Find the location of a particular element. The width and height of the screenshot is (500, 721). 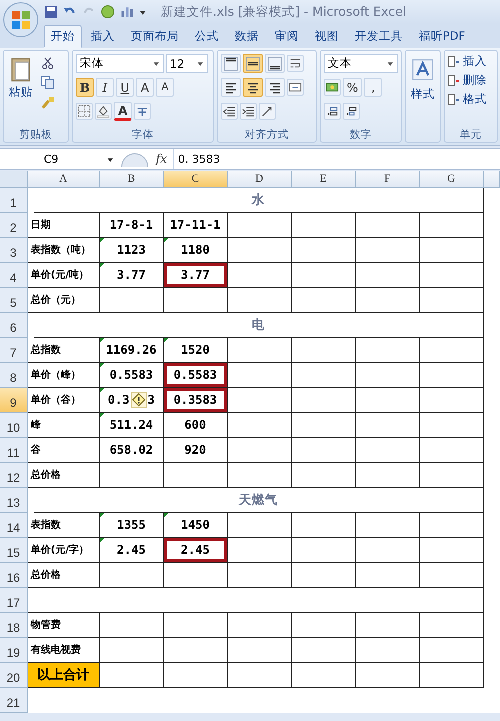

ribbon-tab: 数据 is located at coordinates (247, 36).